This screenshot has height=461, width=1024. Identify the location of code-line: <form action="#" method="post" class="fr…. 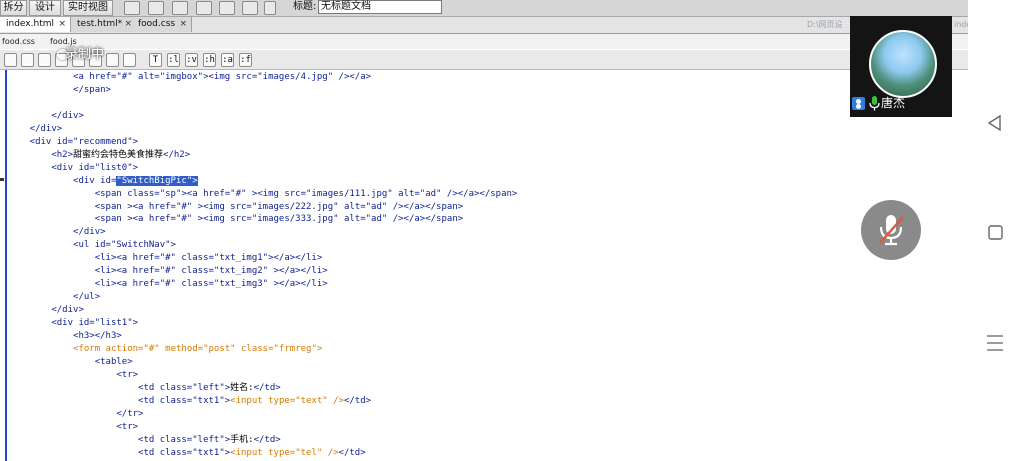
(165, 349).